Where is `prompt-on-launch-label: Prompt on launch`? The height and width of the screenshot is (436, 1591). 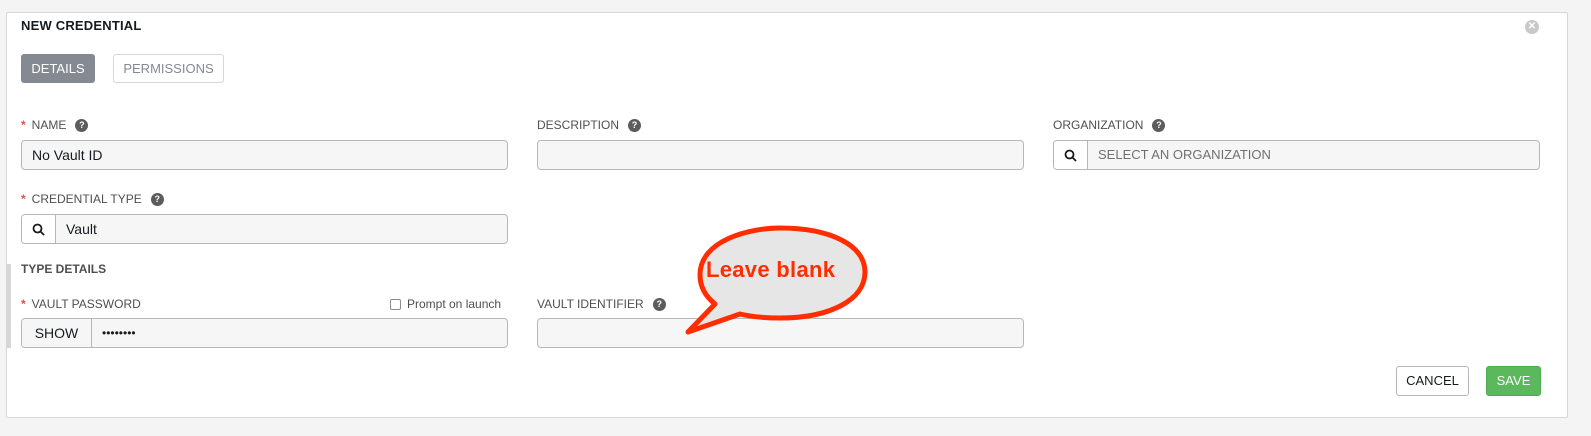 prompt-on-launch-label: Prompt on launch is located at coordinates (454, 304).